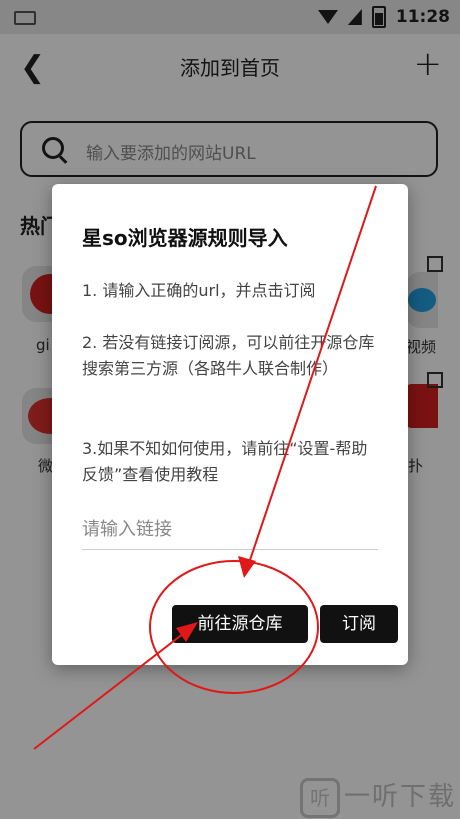 Image resolution: width=460 pixels, height=819 pixels. I want to click on dialog-title: 星so浏览器源规则导入, so click(185, 238).